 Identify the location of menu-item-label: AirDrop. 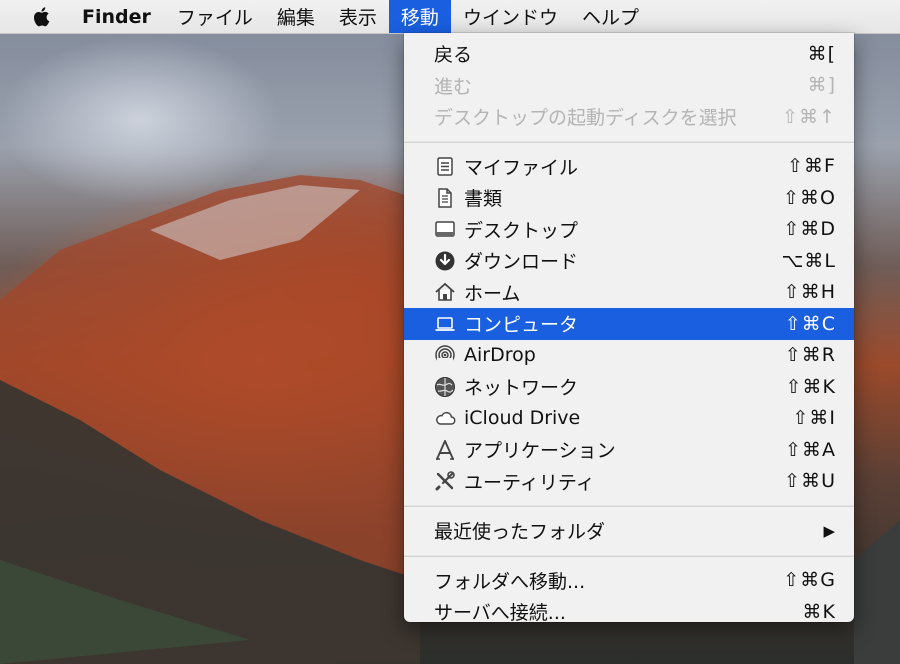
(500, 355).